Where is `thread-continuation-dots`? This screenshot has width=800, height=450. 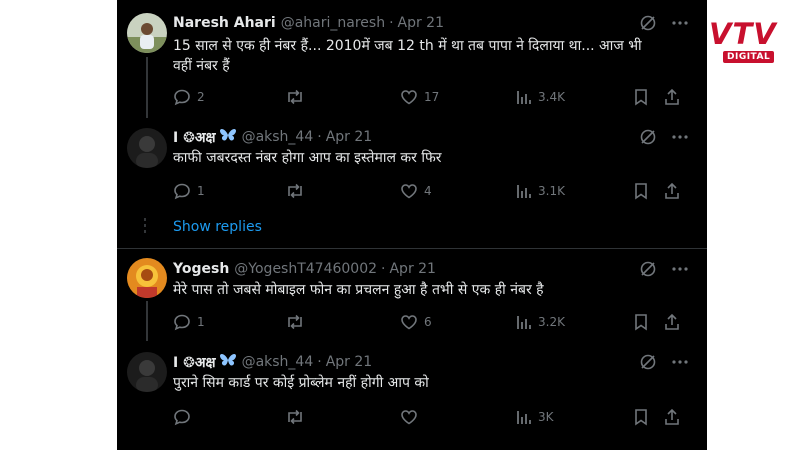 thread-continuation-dots is located at coordinates (145, 225).